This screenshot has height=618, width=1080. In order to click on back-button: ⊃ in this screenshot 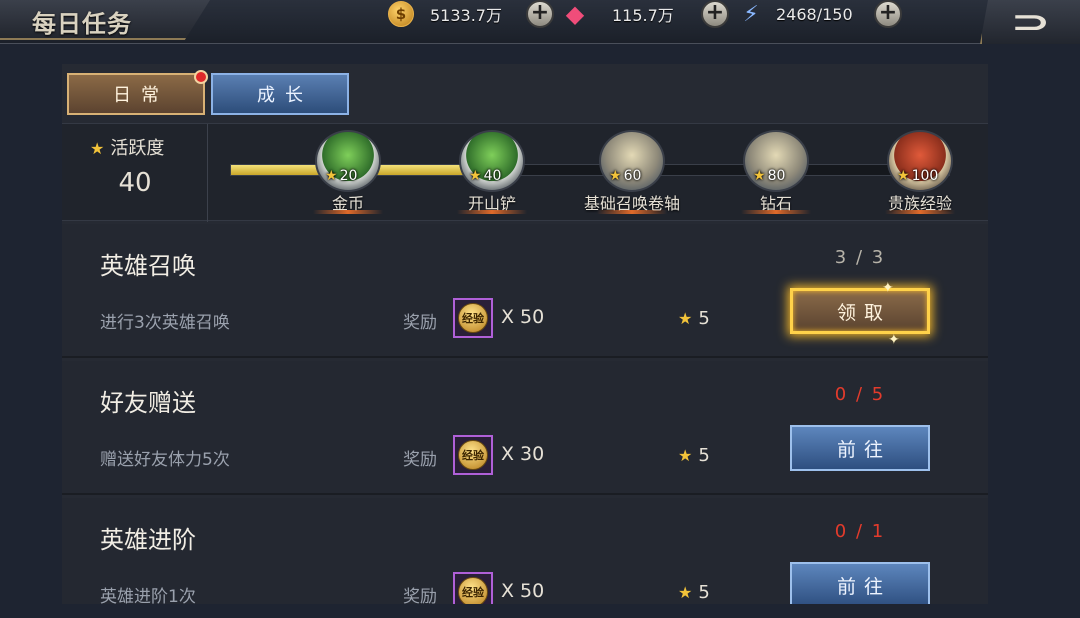, I will do `click(1030, 22)`.